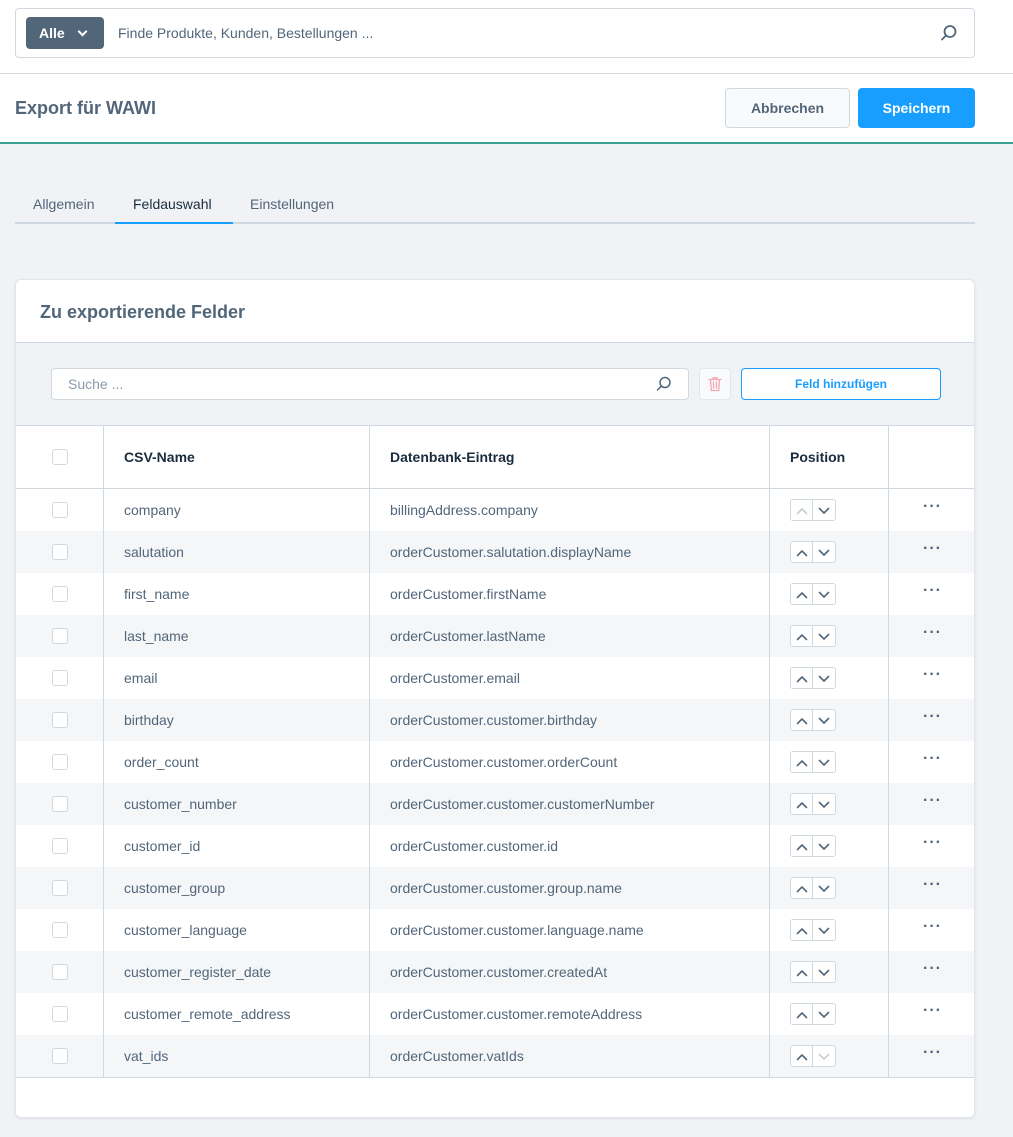 The height and width of the screenshot is (1137, 1013). I want to click on tab-einstellungen: Einstellungen, so click(292, 204).